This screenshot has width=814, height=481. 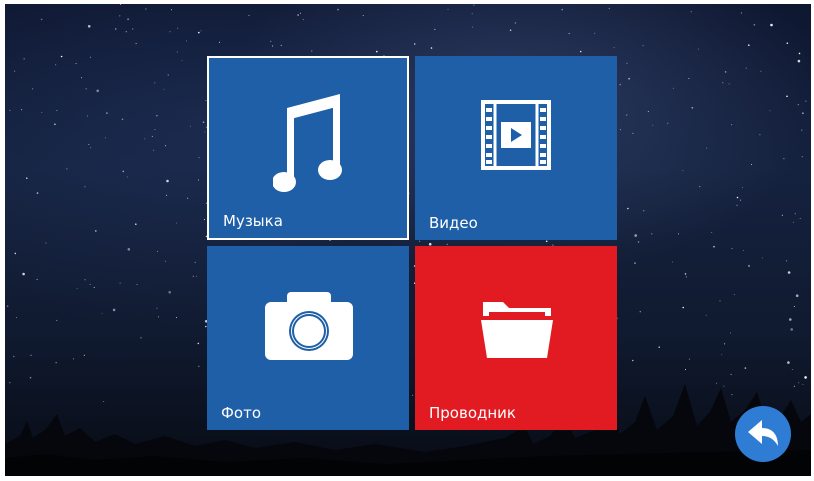 What do you see at coordinates (516, 135) in the screenshot?
I see `film-play-icon` at bounding box center [516, 135].